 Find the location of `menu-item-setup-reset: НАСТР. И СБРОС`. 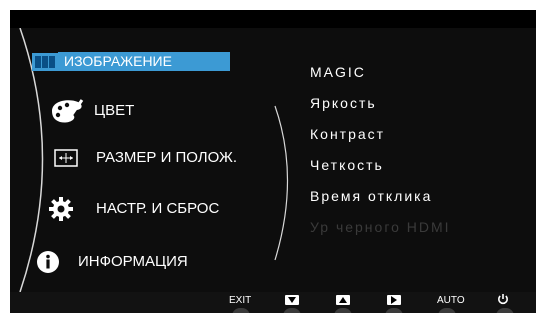

menu-item-setup-reset: НАСТР. И СБРОС is located at coordinates (133, 209).